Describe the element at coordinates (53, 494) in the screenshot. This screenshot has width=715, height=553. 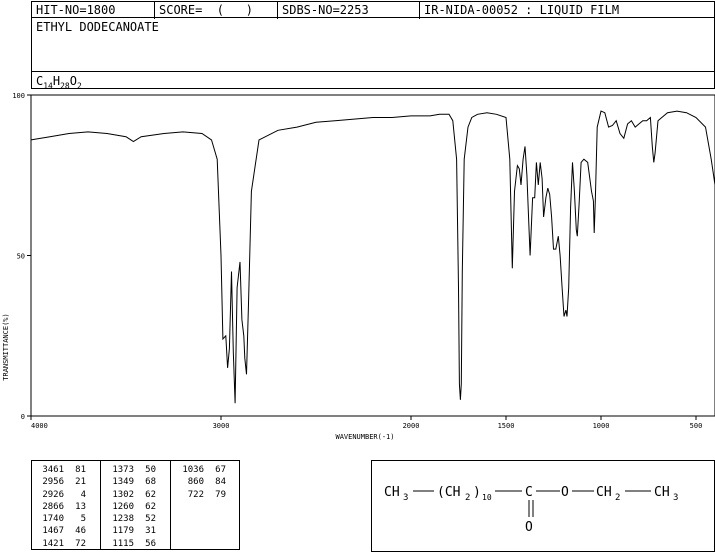
I see `peak-wavenumber: 2926` at that location.